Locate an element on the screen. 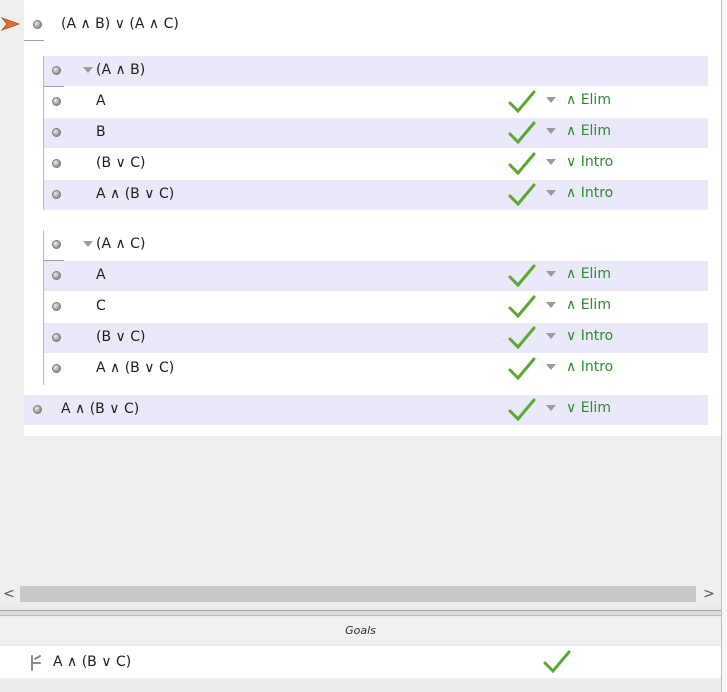 The height and width of the screenshot is (692, 727). rule-label: ∨ Elim is located at coordinates (588, 408).